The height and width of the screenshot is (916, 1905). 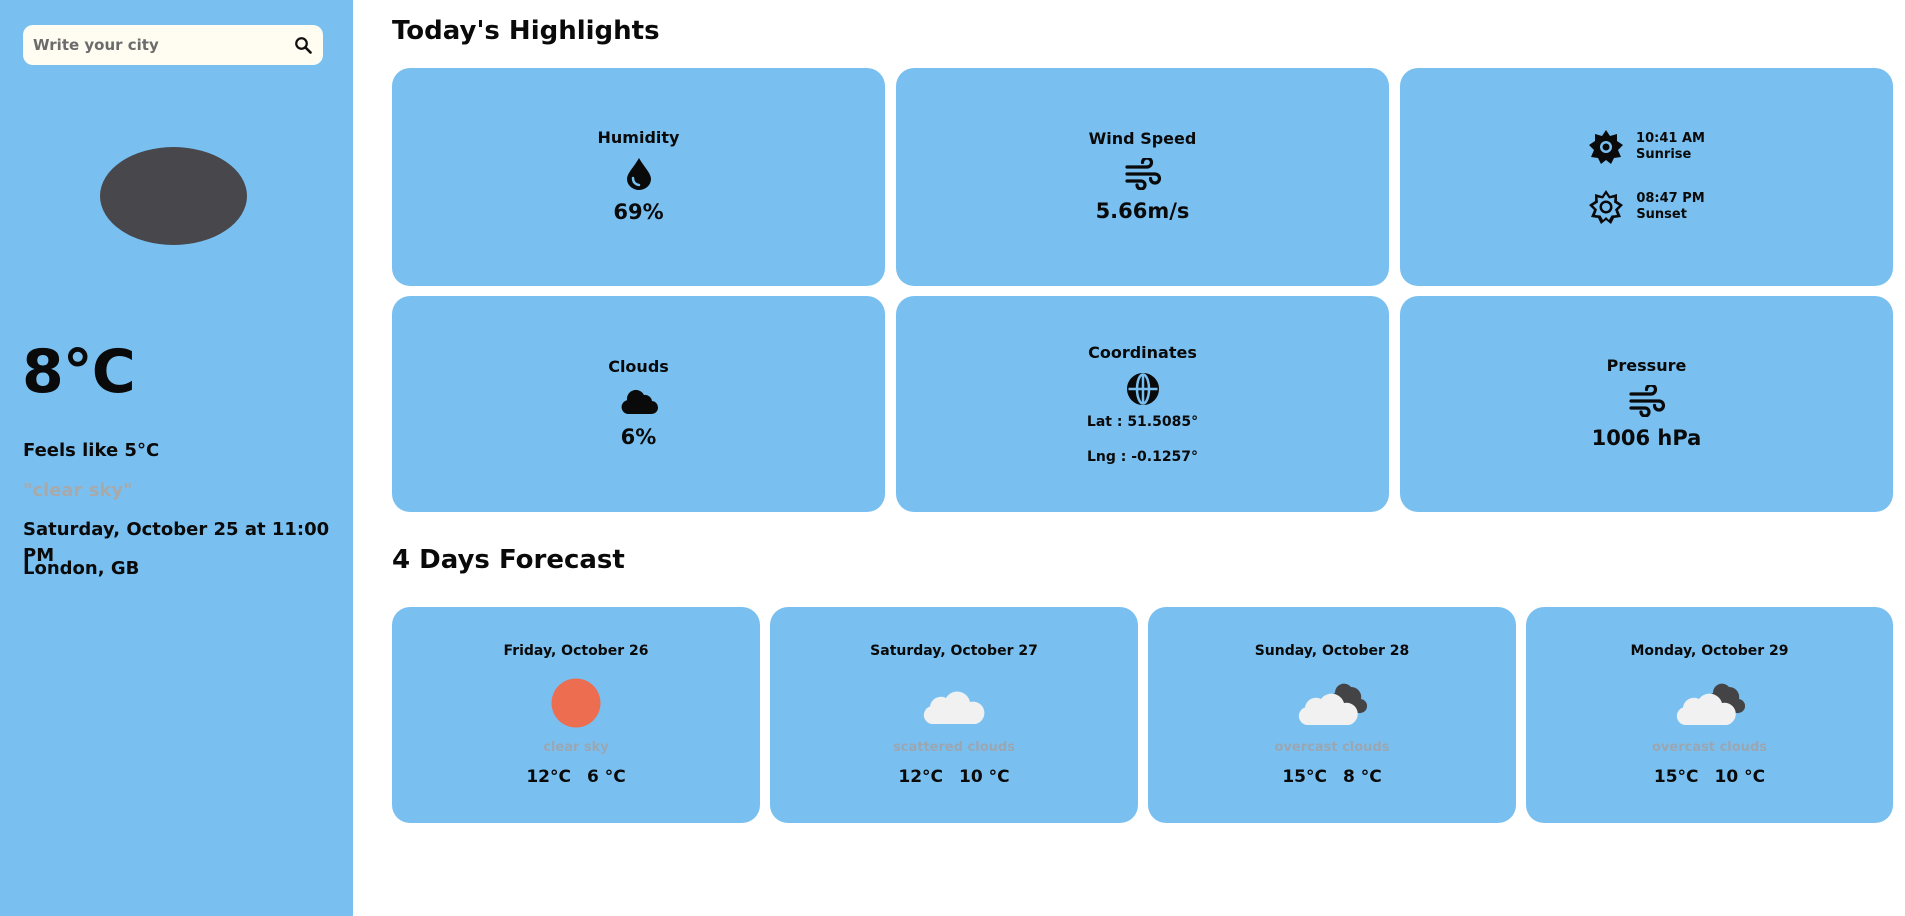 What do you see at coordinates (1646, 177) in the screenshot?
I see `sun-card: 10:41 AM Sunrise 08:47 PM Sunset` at bounding box center [1646, 177].